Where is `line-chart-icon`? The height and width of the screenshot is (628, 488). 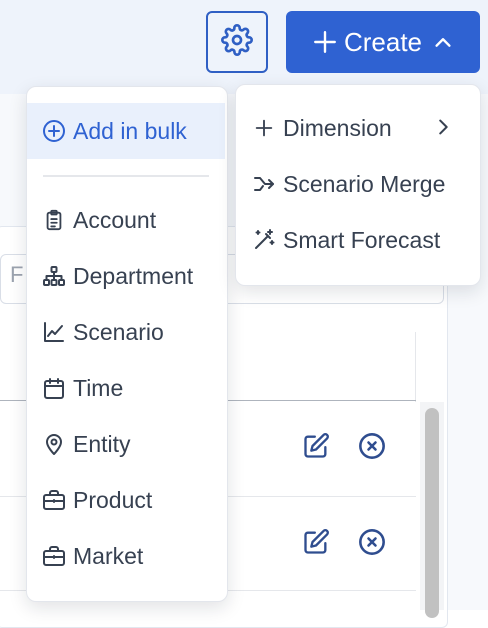
line-chart-icon is located at coordinates (54, 332).